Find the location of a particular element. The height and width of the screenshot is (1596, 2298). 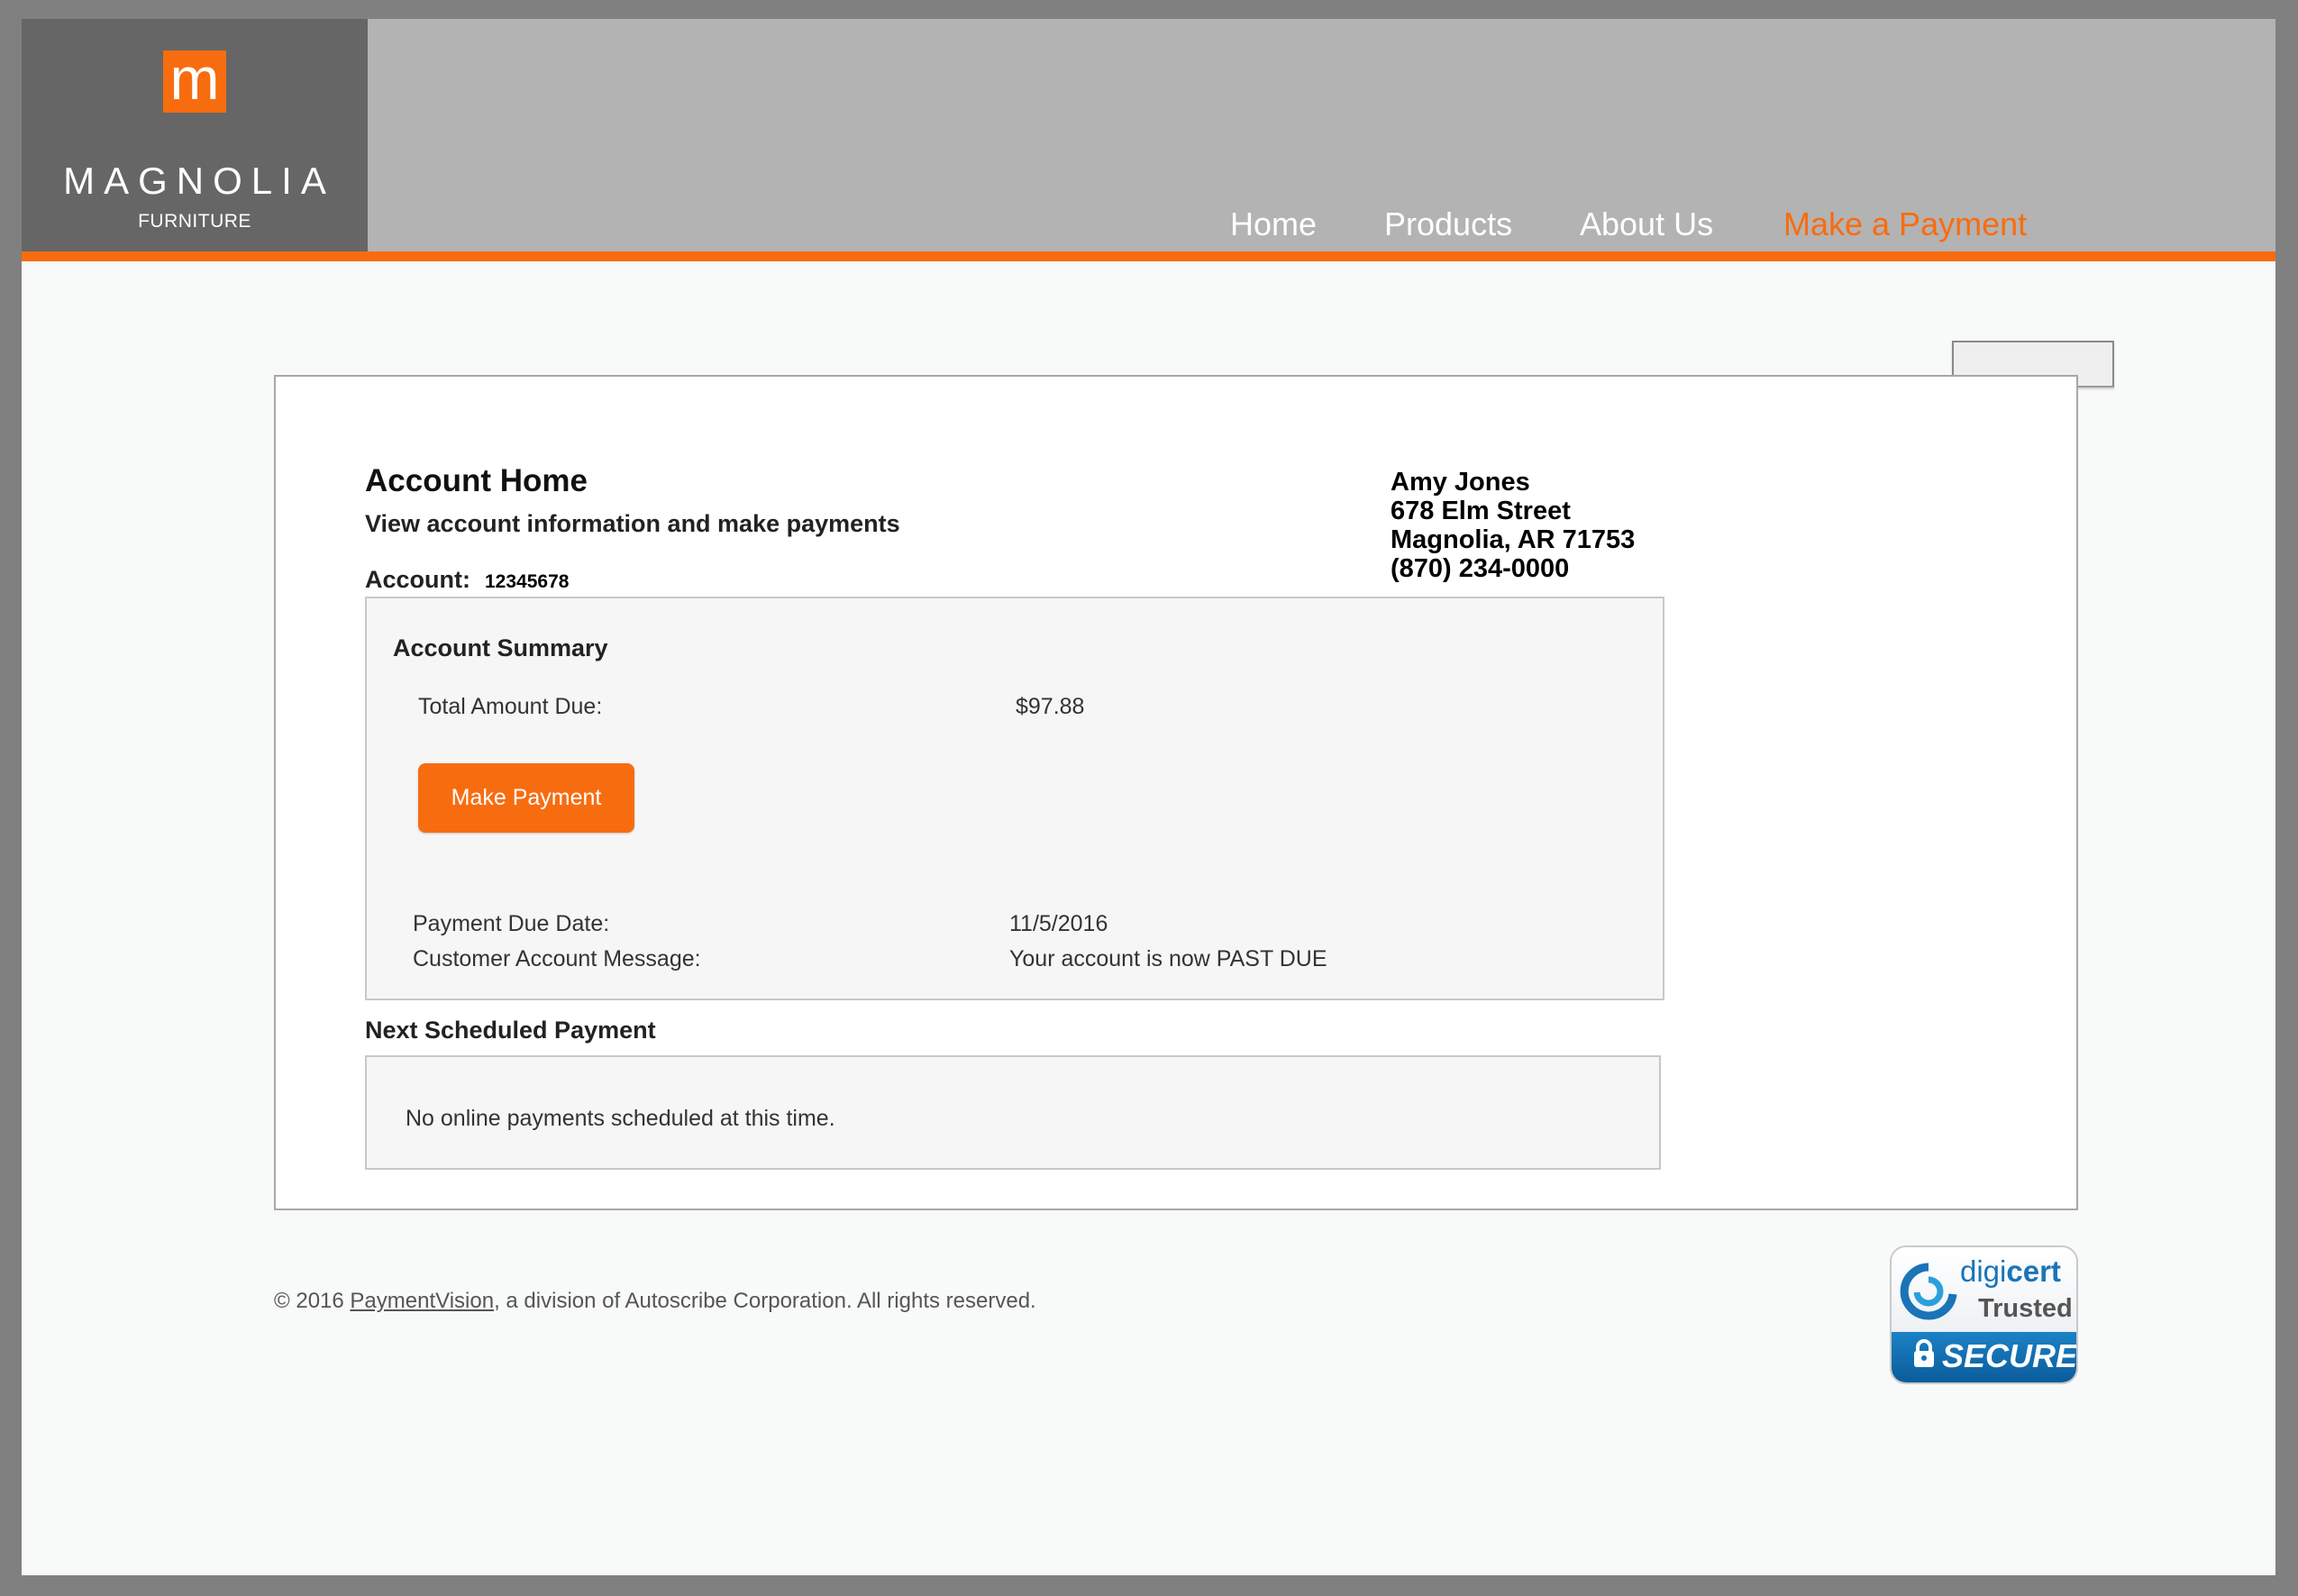

brand-subtitle: FURNITURE is located at coordinates (195, 221).